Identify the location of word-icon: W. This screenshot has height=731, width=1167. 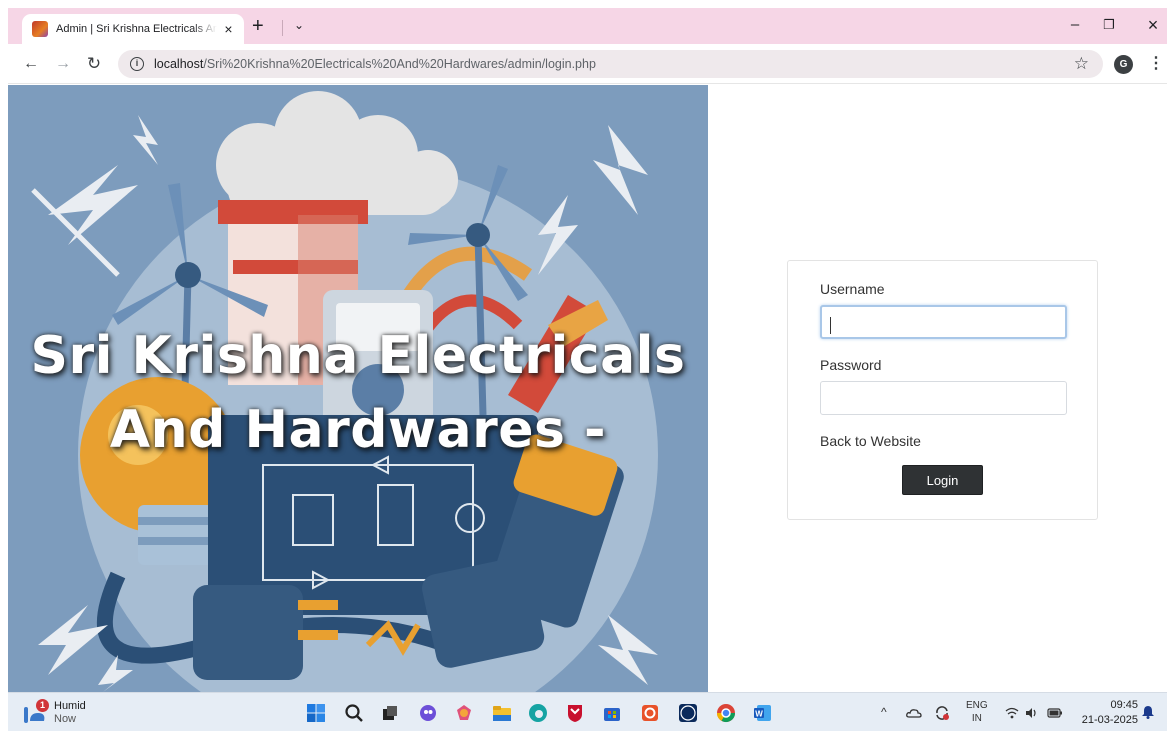
(763, 713).